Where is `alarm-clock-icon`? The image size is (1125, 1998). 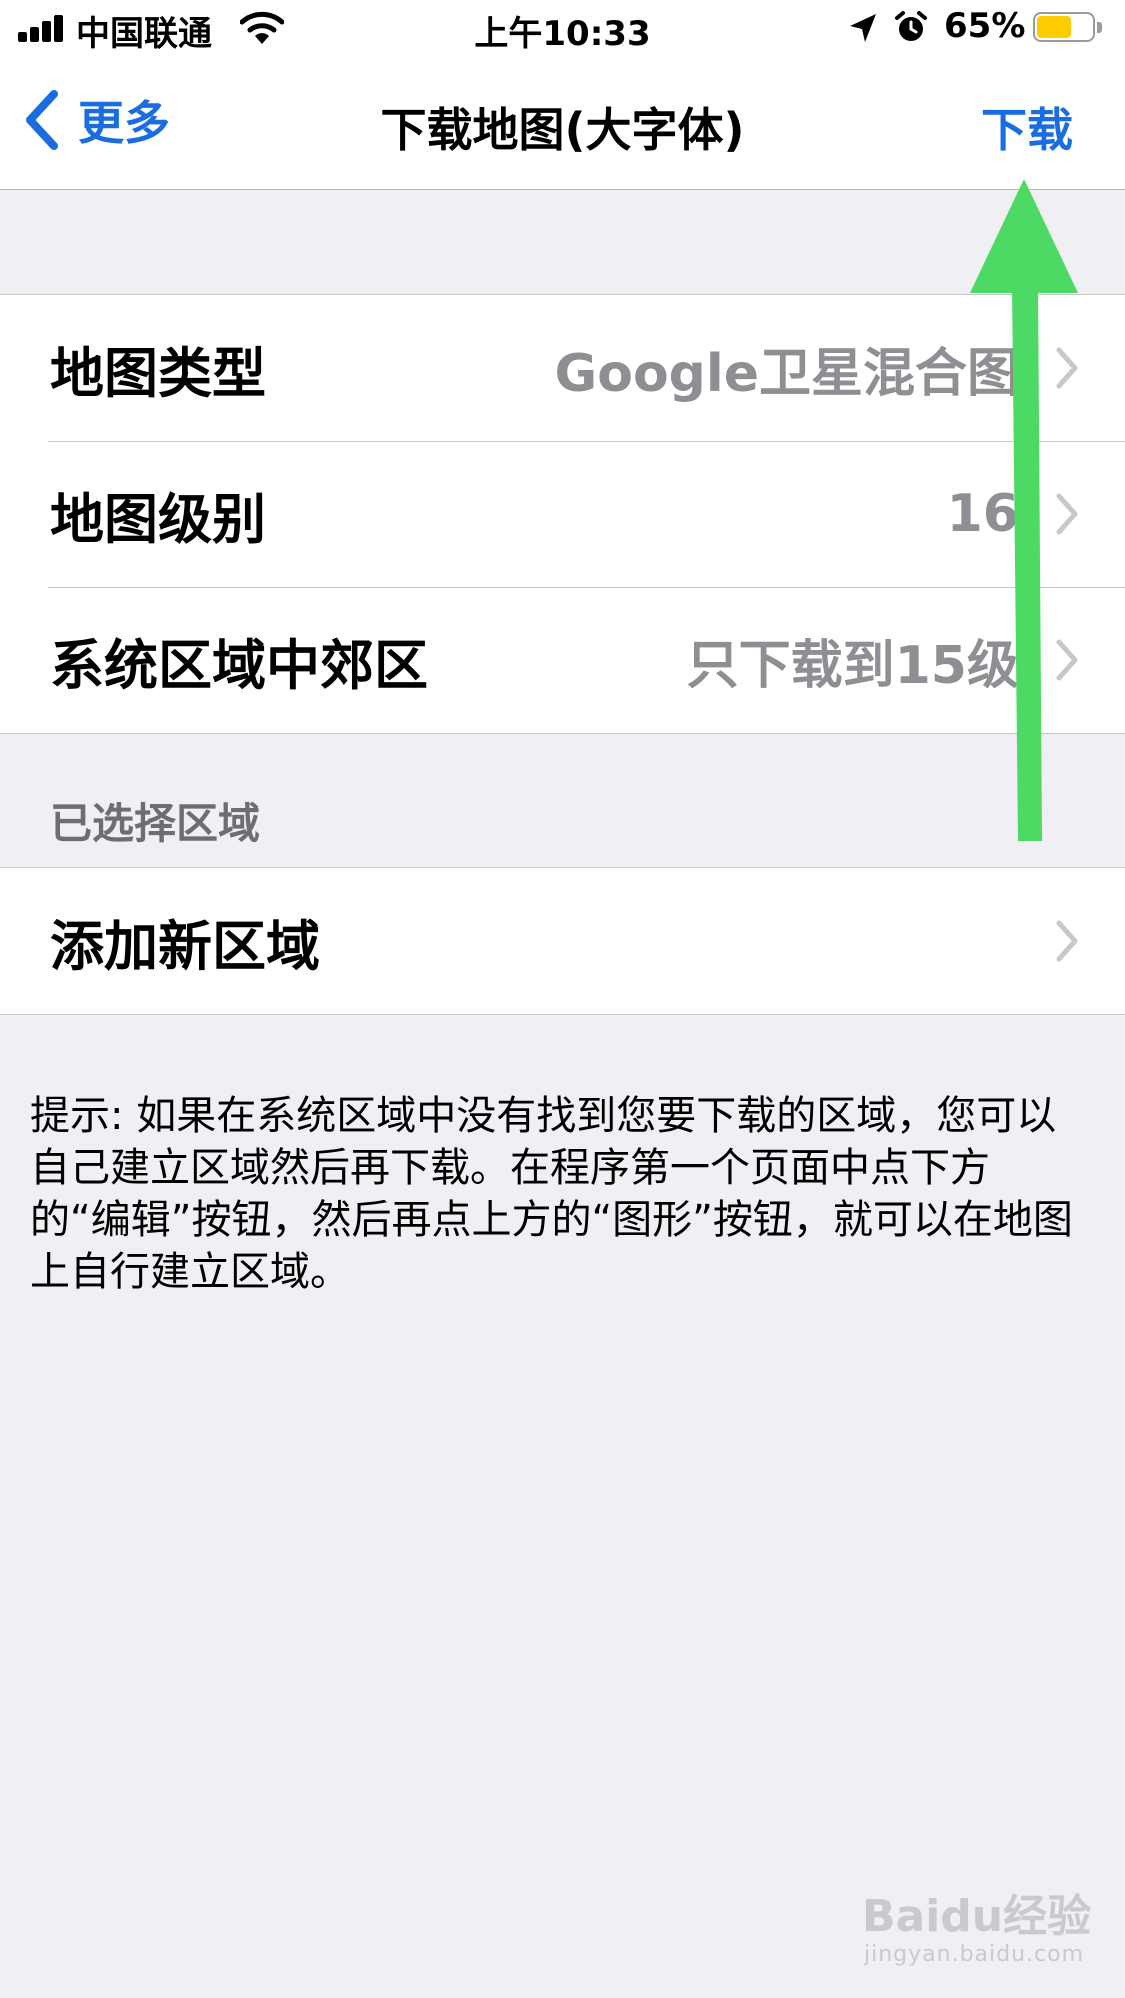 alarm-clock-icon is located at coordinates (911, 26).